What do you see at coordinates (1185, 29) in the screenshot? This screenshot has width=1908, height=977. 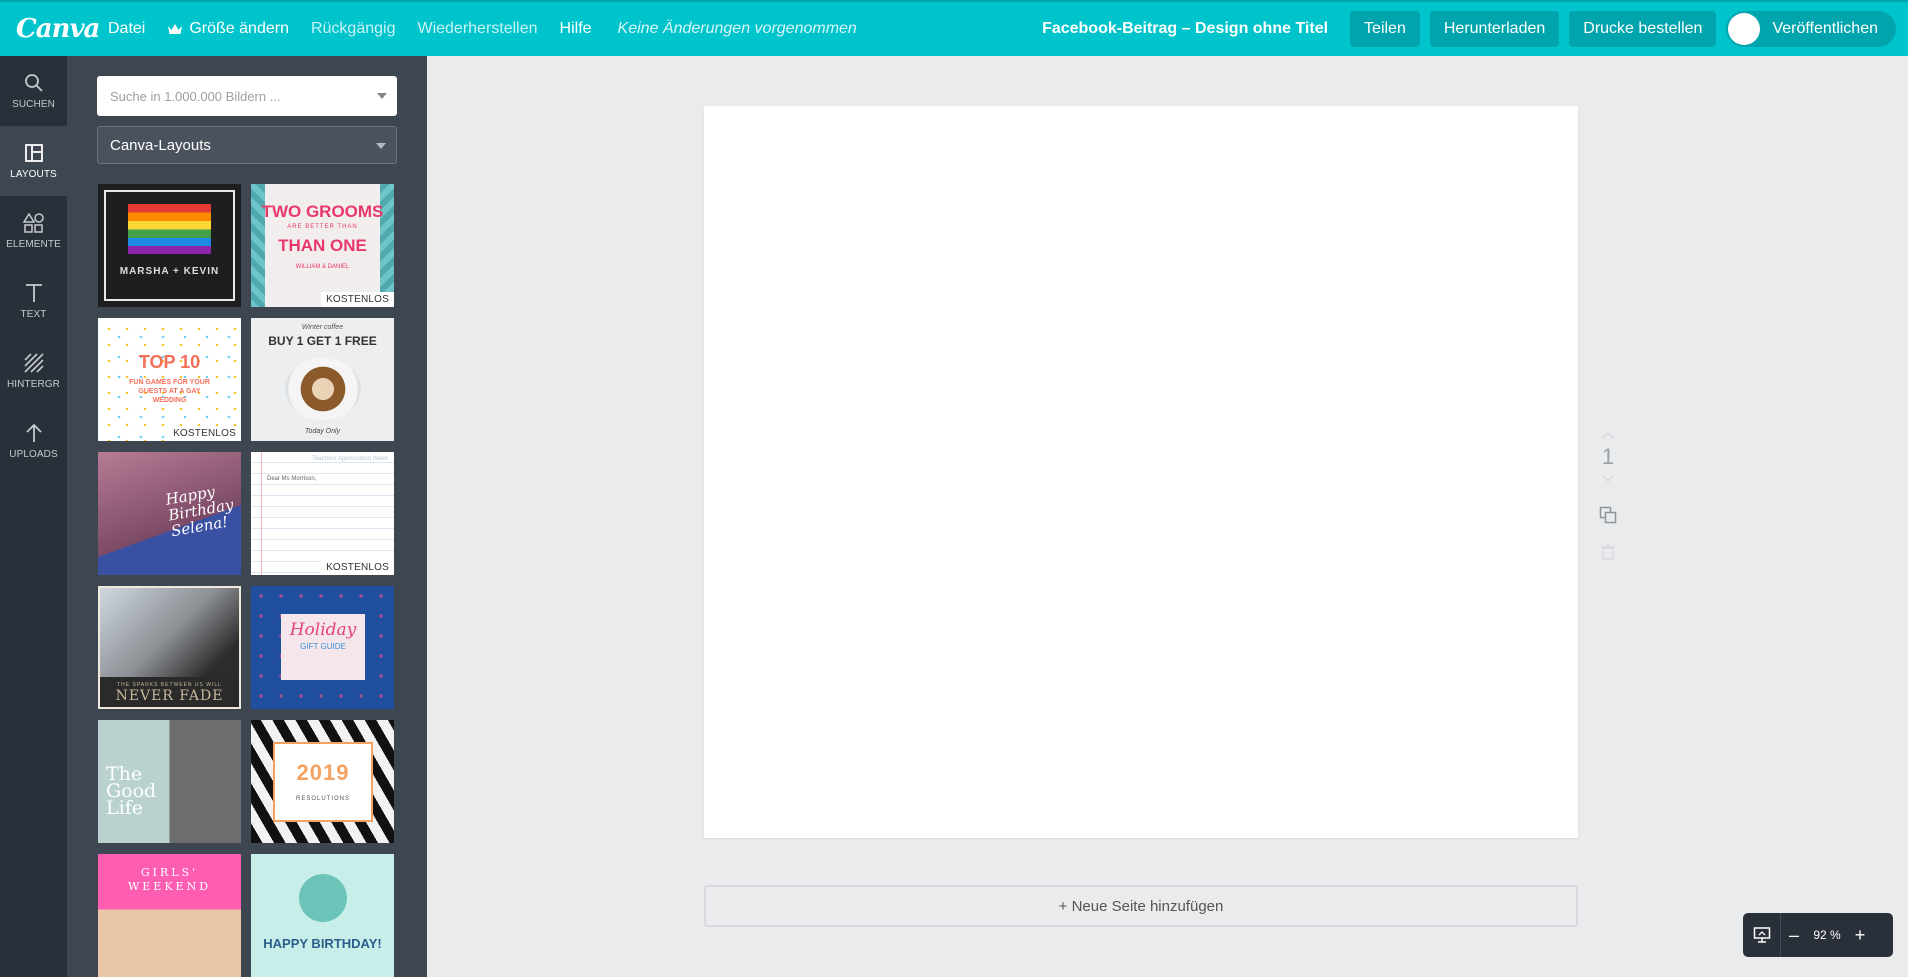 I see `document-title: Facebook-Beitrag – Design ohne Titel` at bounding box center [1185, 29].